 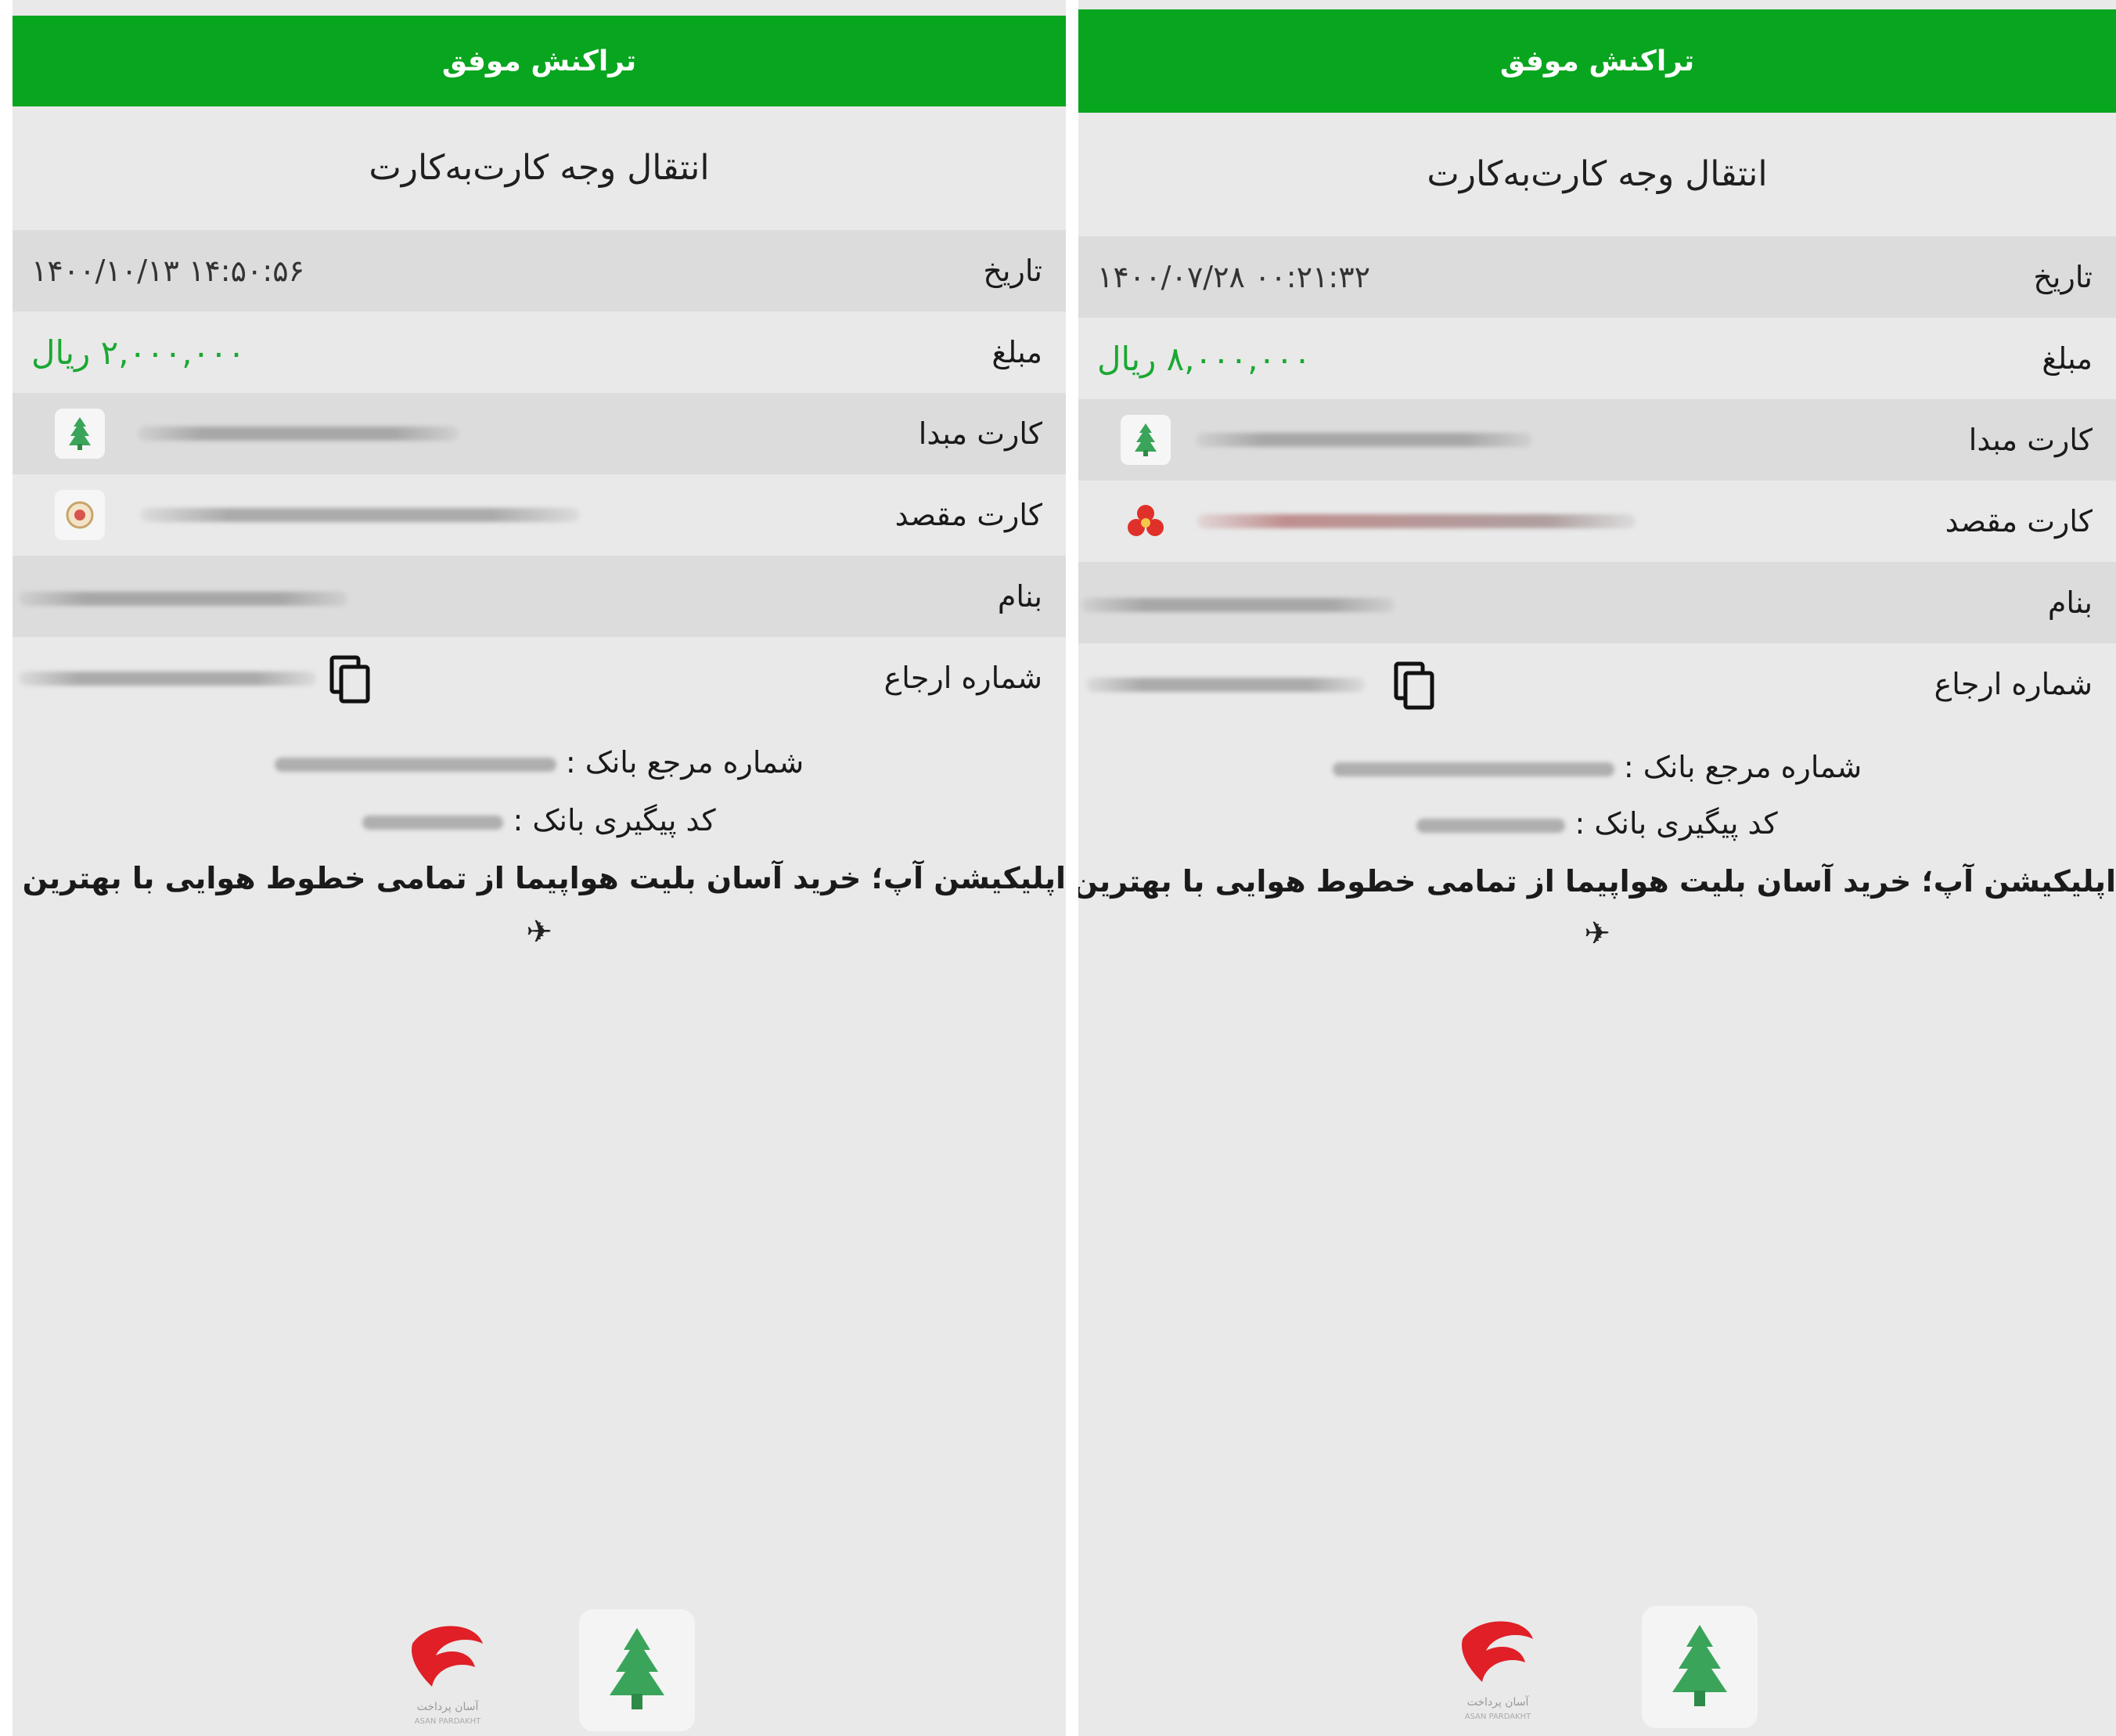 What do you see at coordinates (1234, 277) in the screenshot?
I see `date-value: ۱۴۰۰/۰۷/۲۸ ۰۰:۲۱:۳۲` at bounding box center [1234, 277].